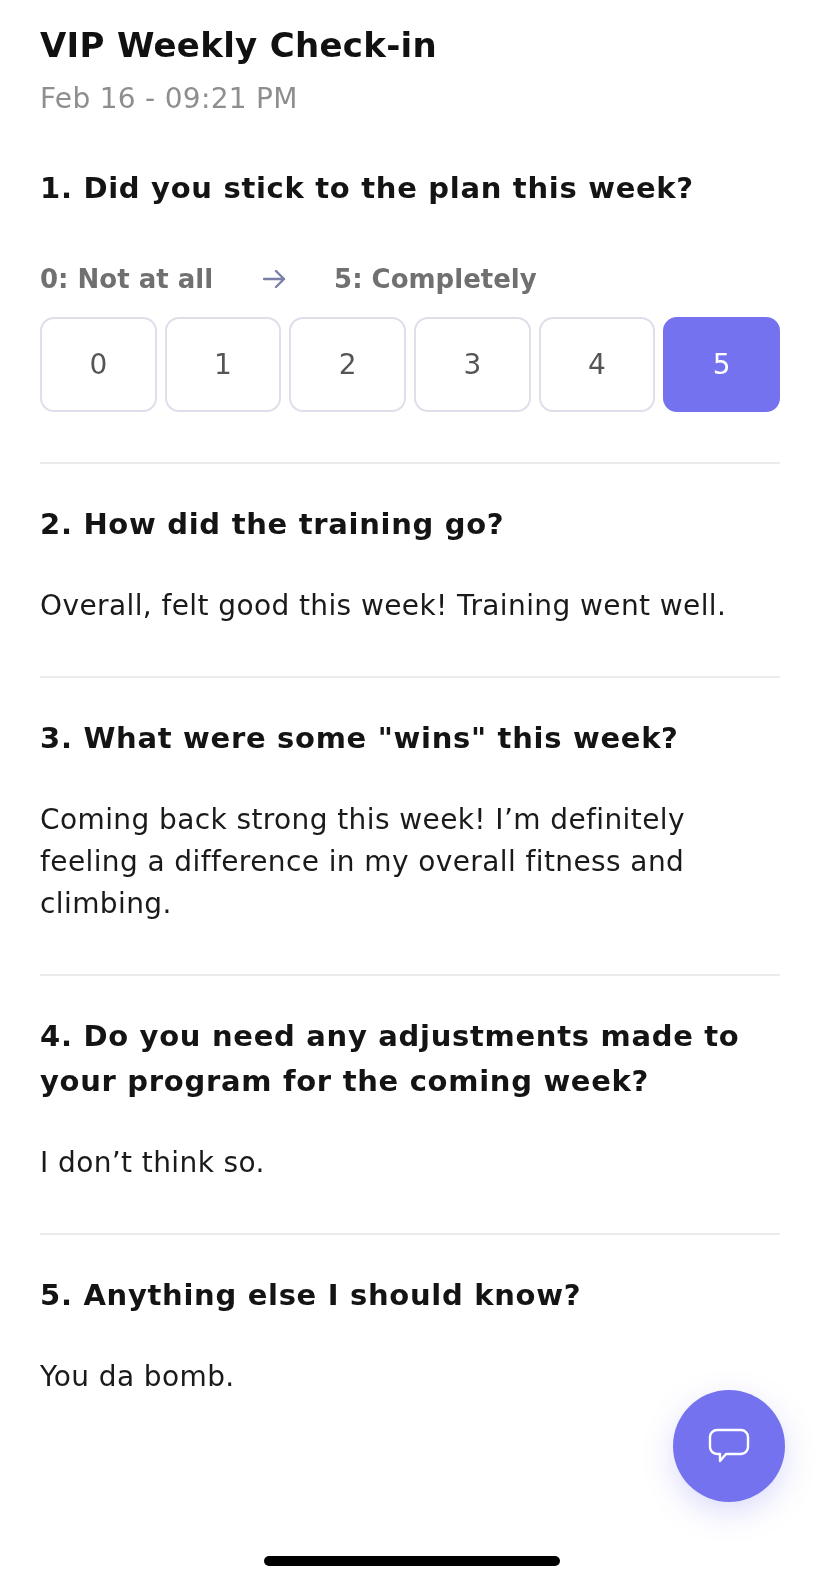  What do you see at coordinates (597, 364) in the screenshot?
I see `rating-option: 4` at bounding box center [597, 364].